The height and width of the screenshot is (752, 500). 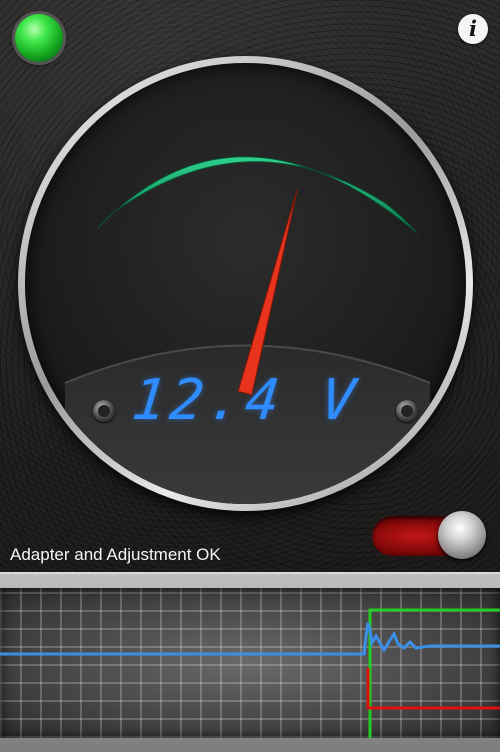 I want to click on upper-threshold-trace, so click(x=434, y=673).